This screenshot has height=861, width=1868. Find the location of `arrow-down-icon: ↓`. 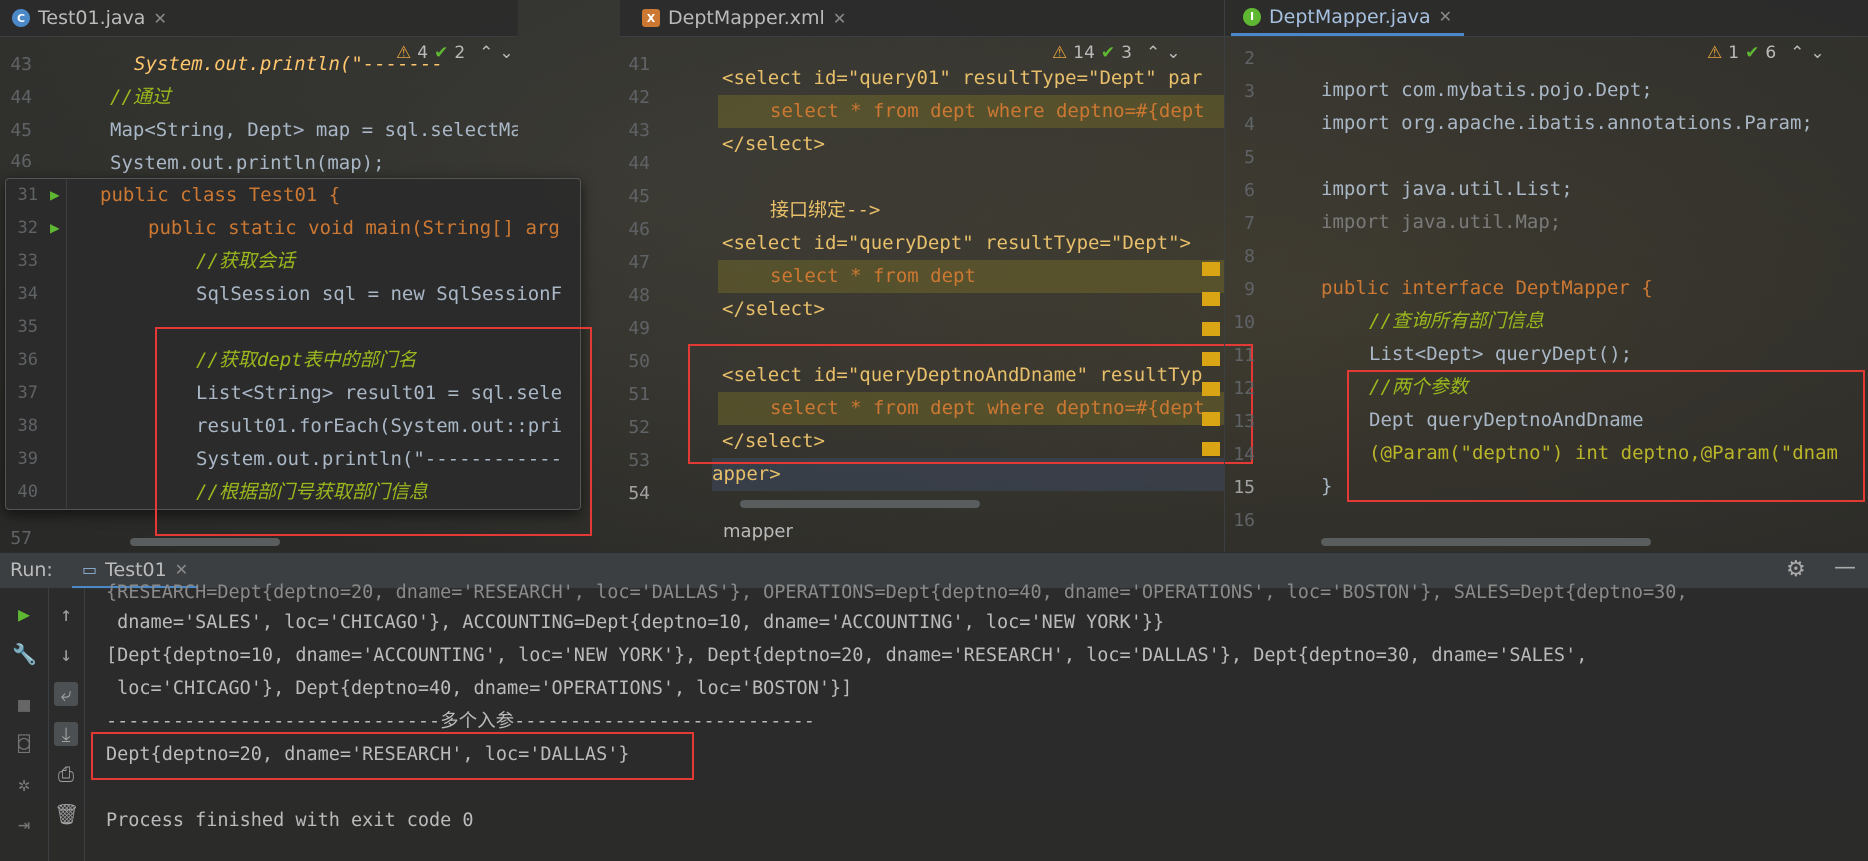

arrow-down-icon: ↓ is located at coordinates (66, 654).